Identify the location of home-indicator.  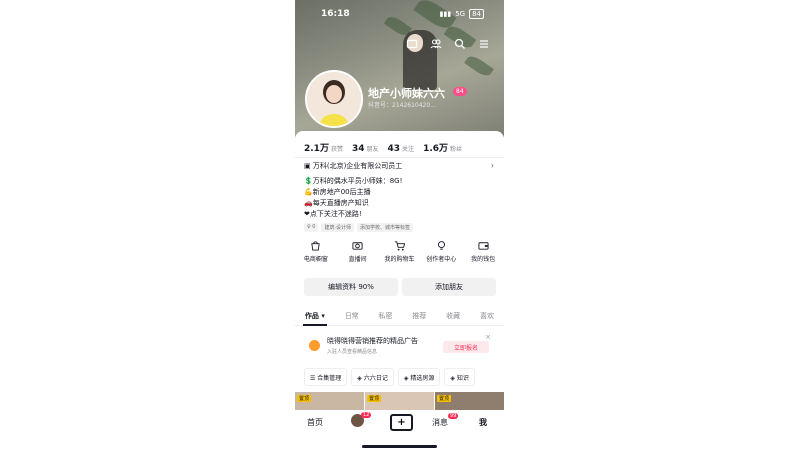
(399, 446).